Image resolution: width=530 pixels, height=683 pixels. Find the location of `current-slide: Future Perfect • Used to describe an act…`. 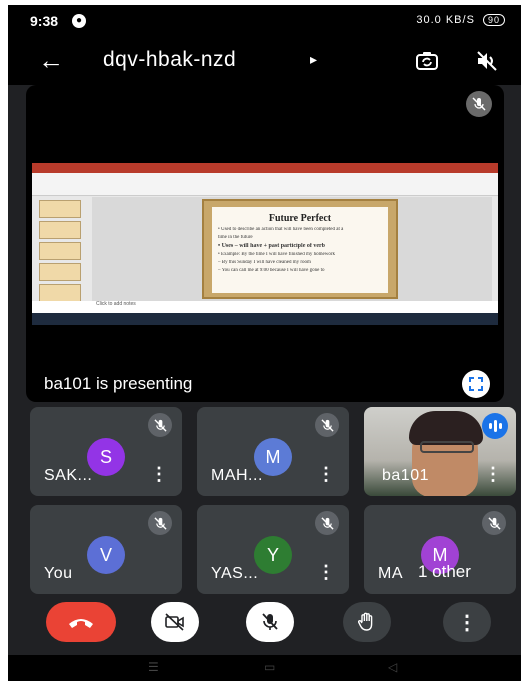

current-slide: Future Perfect • Used to describe an act… is located at coordinates (300, 249).